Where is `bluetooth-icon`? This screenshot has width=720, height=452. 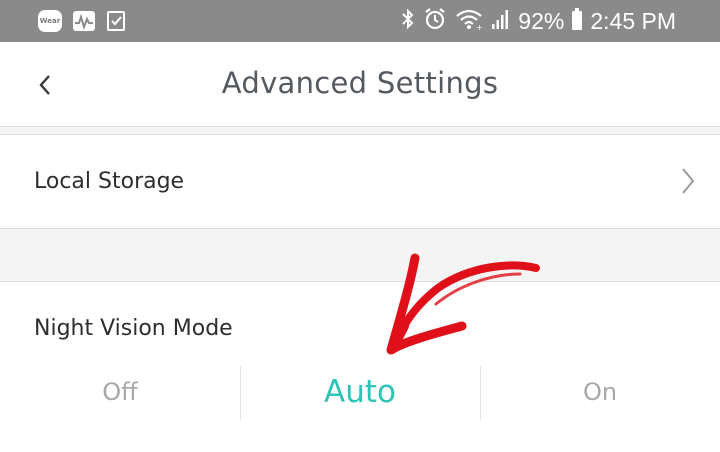
bluetooth-icon is located at coordinates (408, 21).